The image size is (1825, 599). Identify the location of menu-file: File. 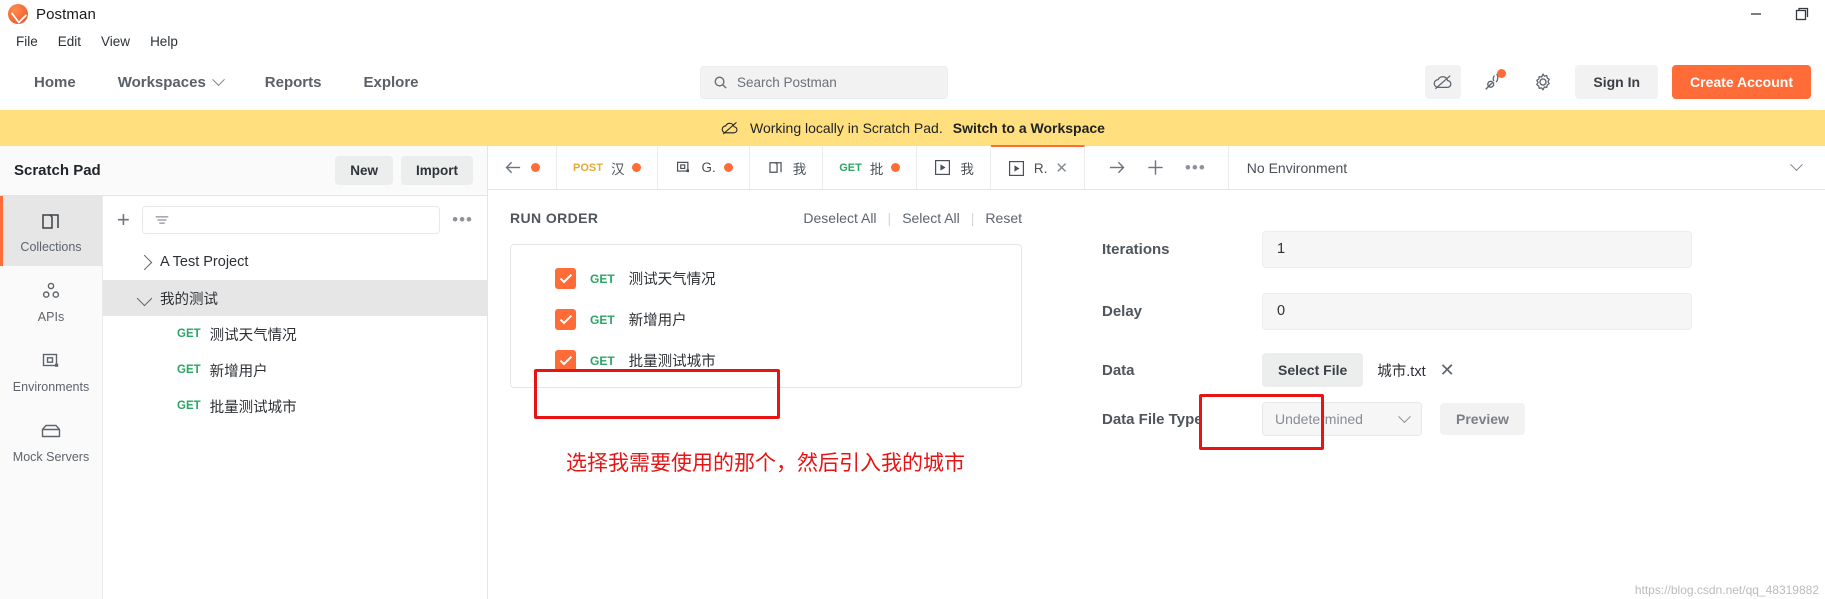
(27, 41).